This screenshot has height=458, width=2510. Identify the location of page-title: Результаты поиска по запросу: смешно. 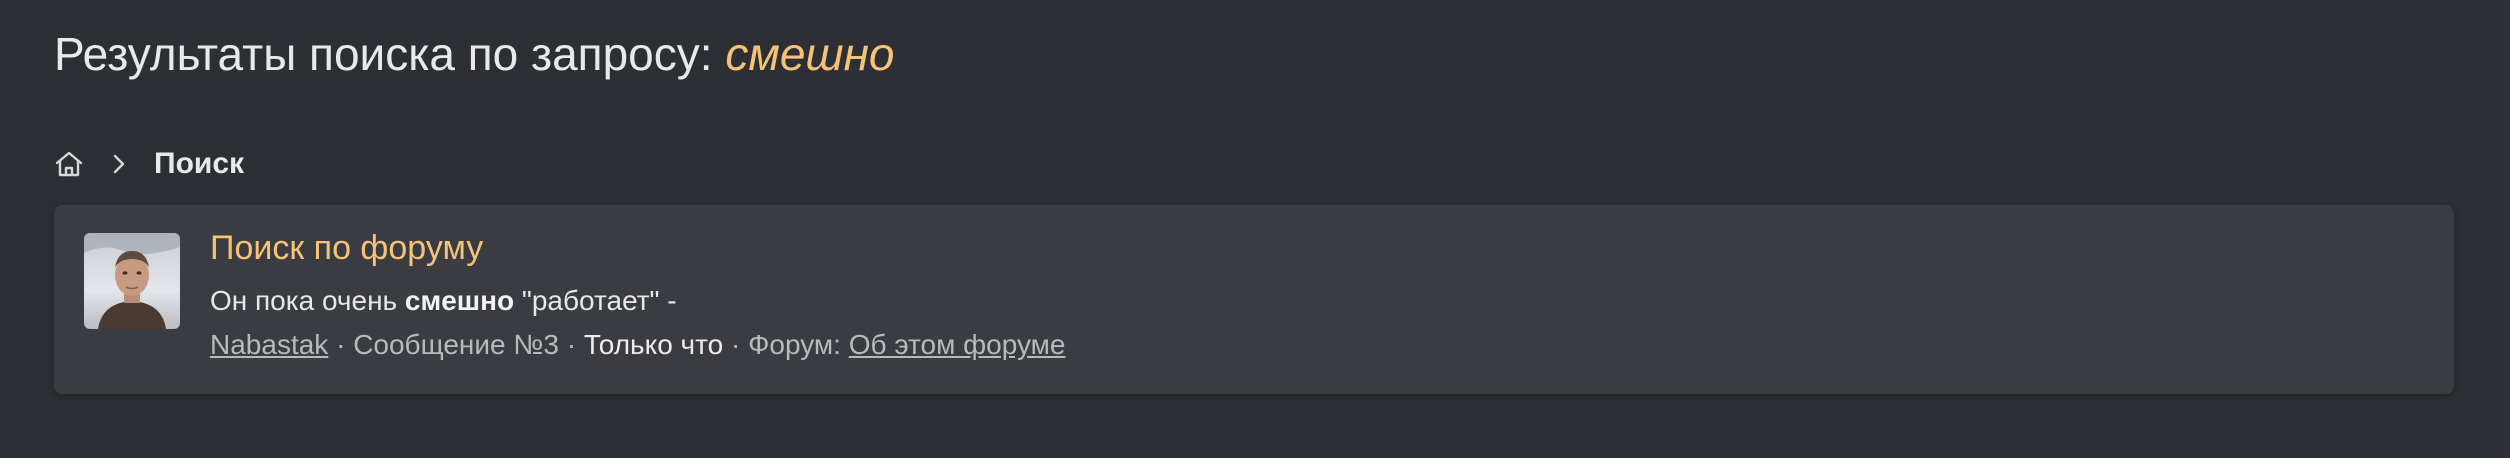
(474, 54).